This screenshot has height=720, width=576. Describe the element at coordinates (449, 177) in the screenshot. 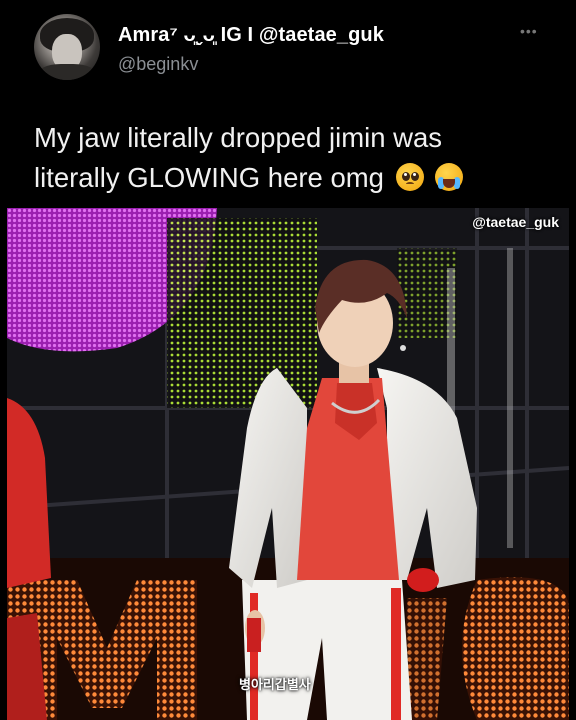

I see `loudly-crying-face-emoji` at that location.